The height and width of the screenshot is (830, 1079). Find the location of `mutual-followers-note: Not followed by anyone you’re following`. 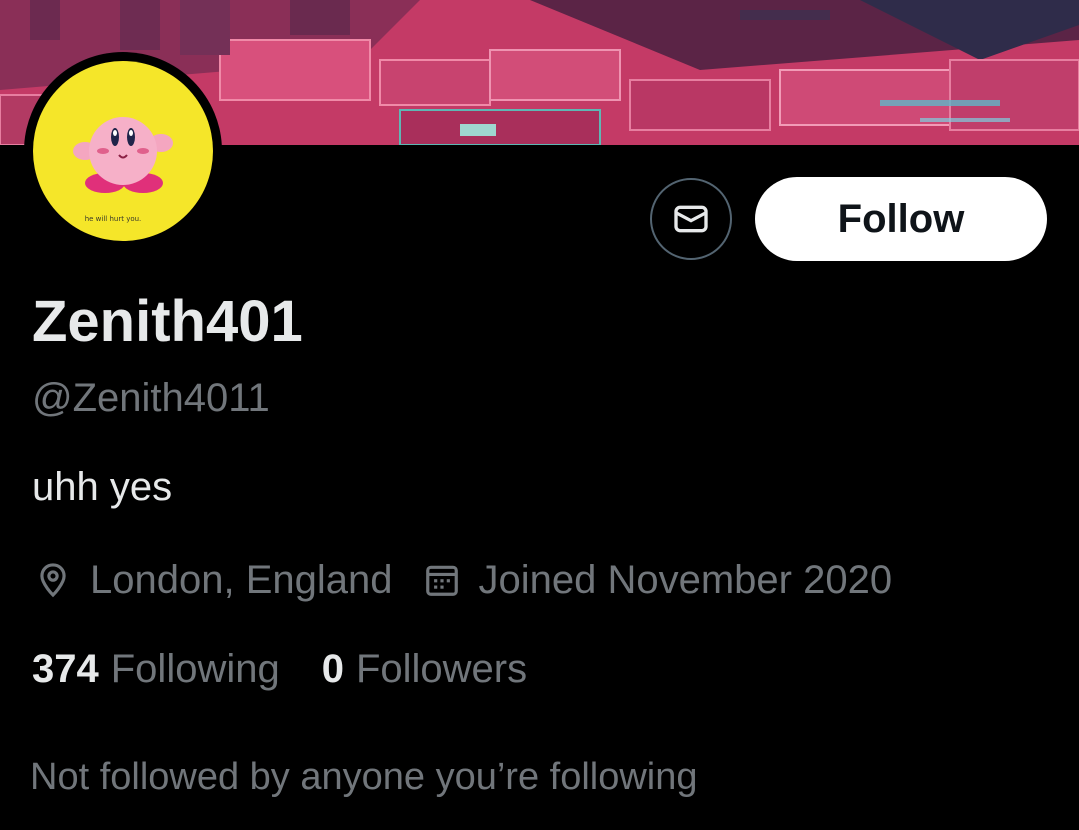

mutual-followers-note: Not followed by anyone you’re following is located at coordinates (364, 777).